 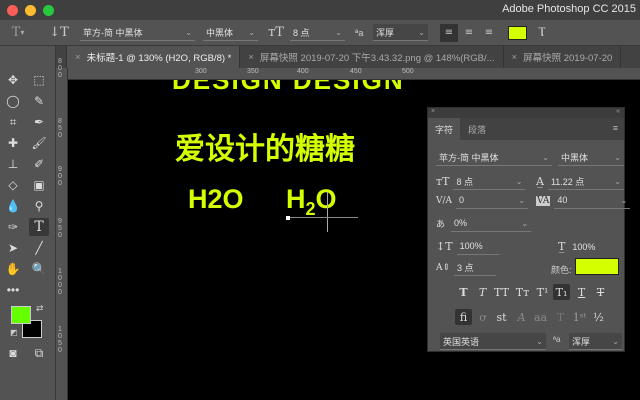 I want to click on tracking-select: 40 ⌄, so click(x=592, y=200).